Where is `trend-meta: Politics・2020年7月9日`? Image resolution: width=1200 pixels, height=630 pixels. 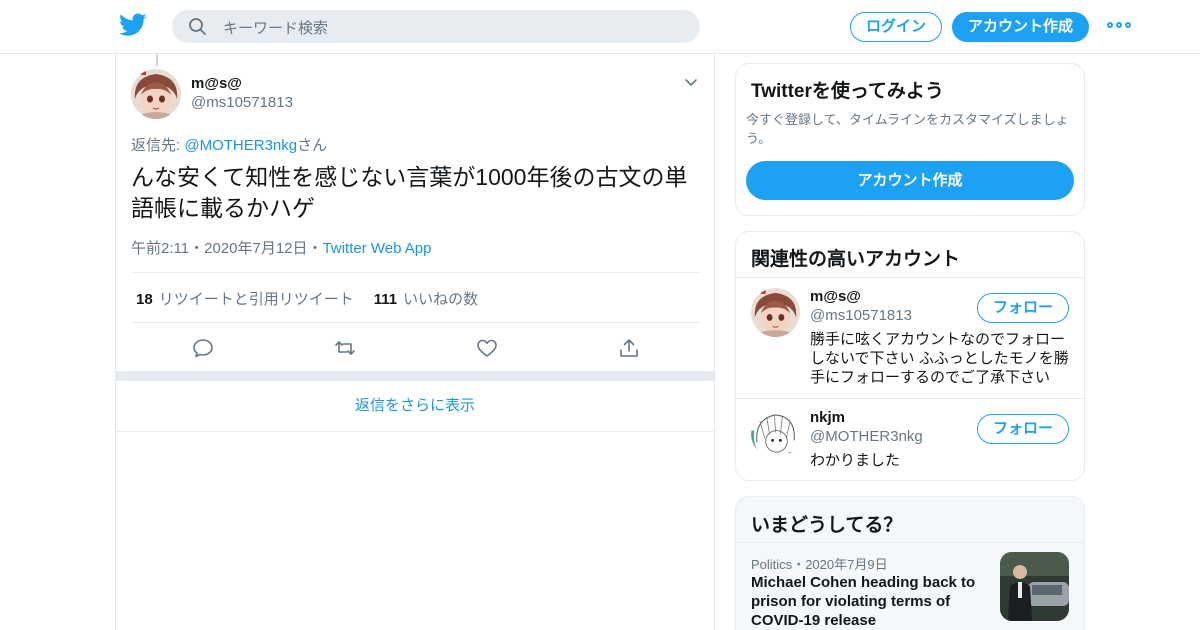 trend-meta: Politics・2020年7月9日 is located at coordinates (819, 563).